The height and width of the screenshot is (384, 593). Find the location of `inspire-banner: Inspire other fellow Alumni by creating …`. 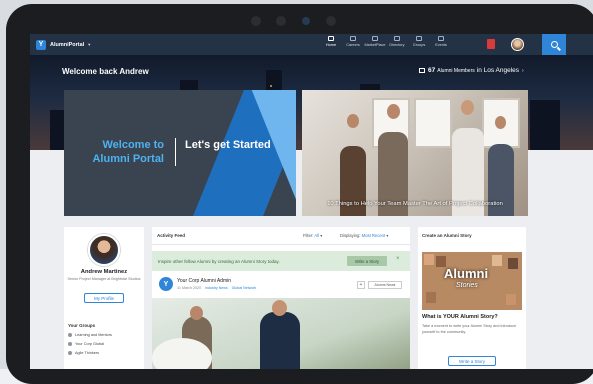

inspire-banner: Inspire other fellow Alumni by creating … is located at coordinates (281, 261).